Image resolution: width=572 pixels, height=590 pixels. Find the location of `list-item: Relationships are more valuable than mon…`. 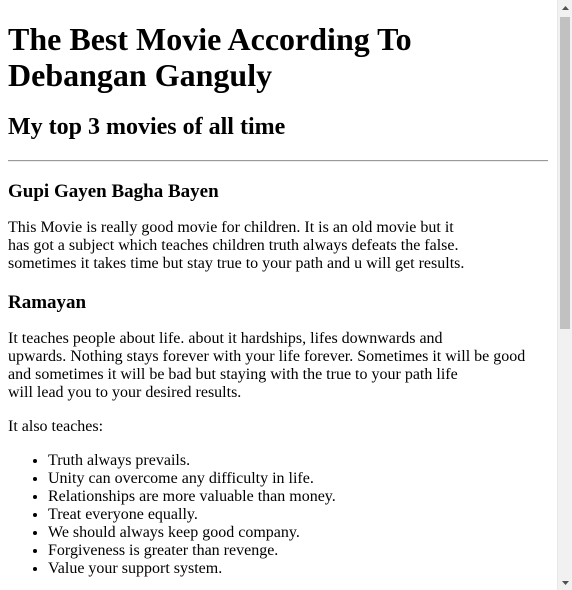

list-item: Relationships are more valuable than mon… is located at coordinates (298, 497).